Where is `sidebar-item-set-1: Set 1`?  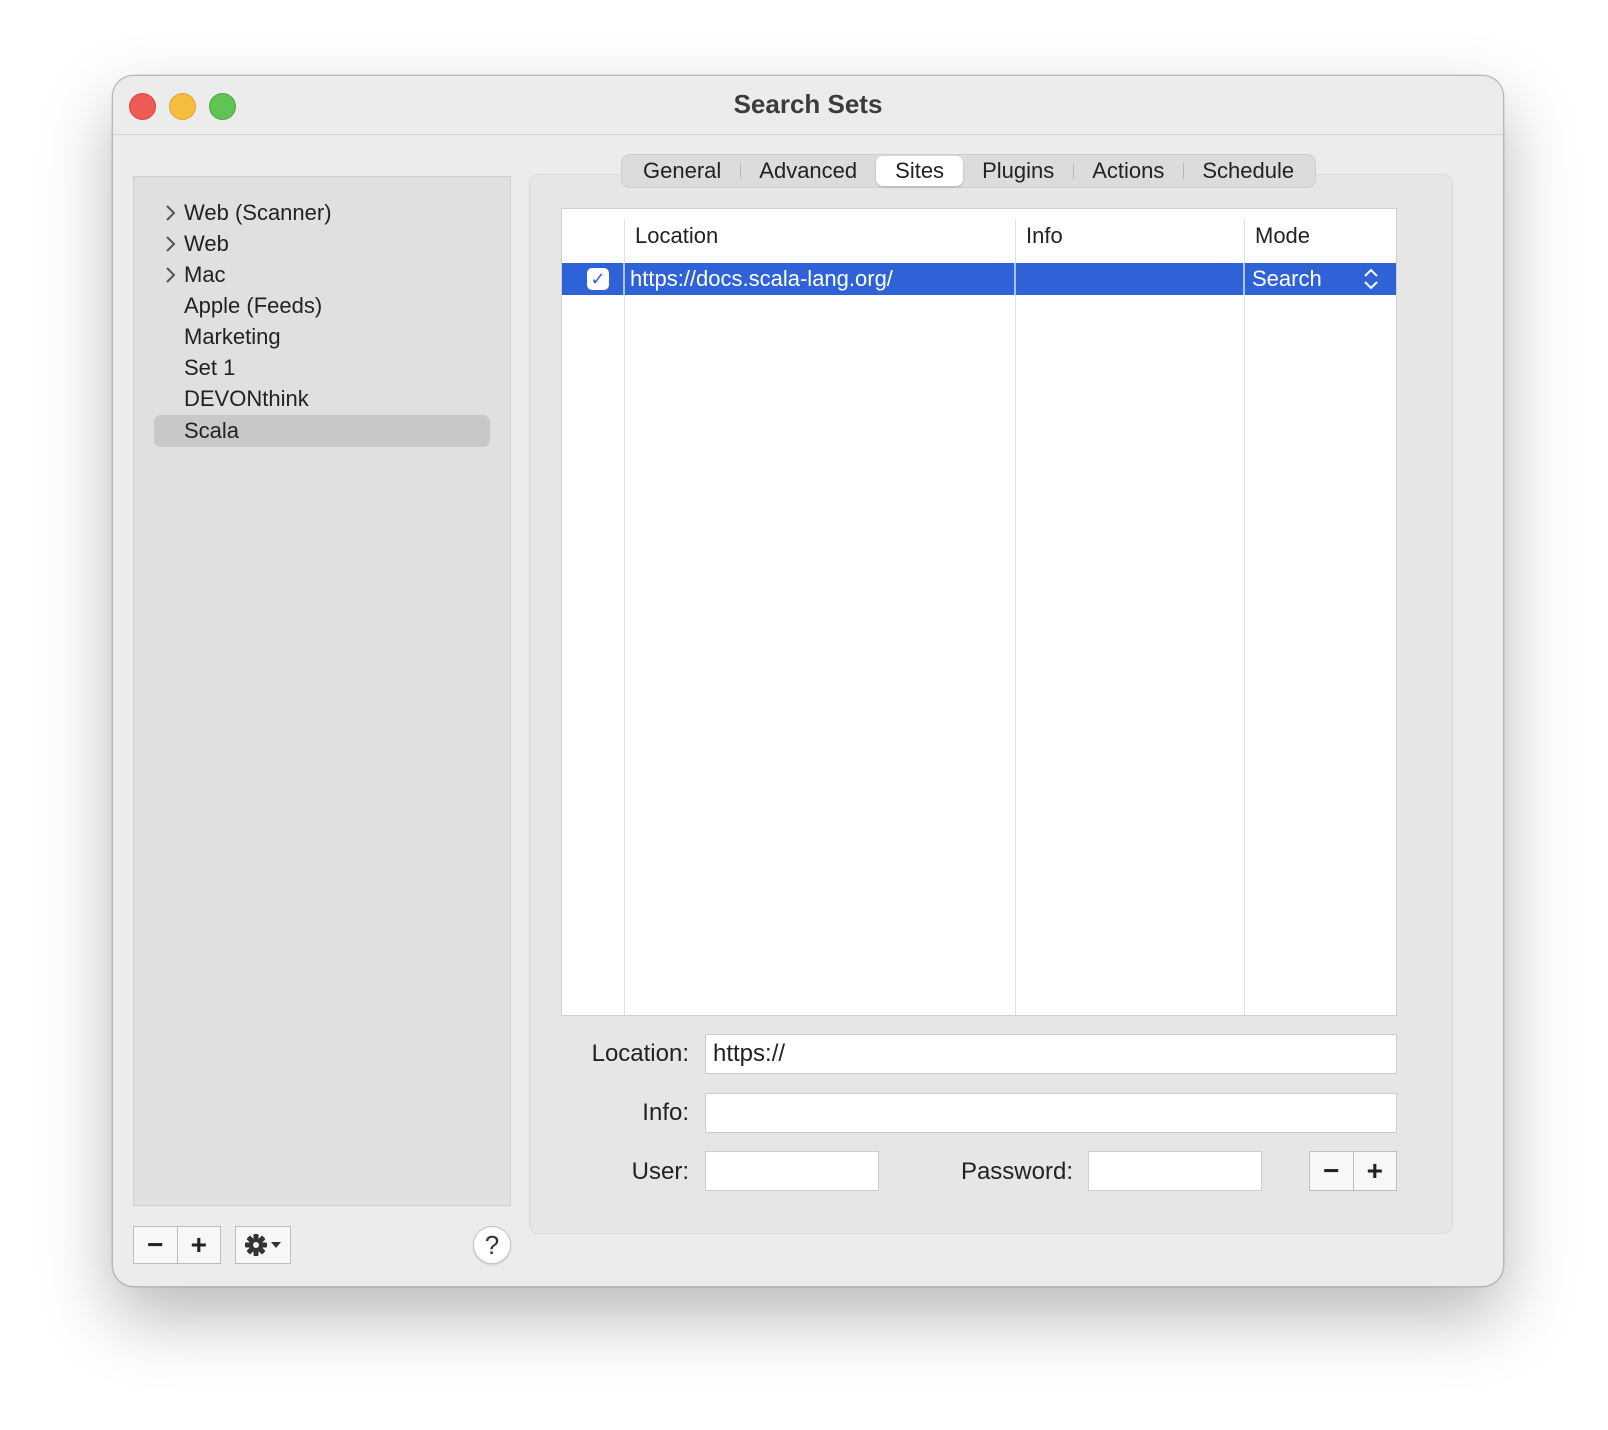
sidebar-item-set-1: Set 1 is located at coordinates (322, 368).